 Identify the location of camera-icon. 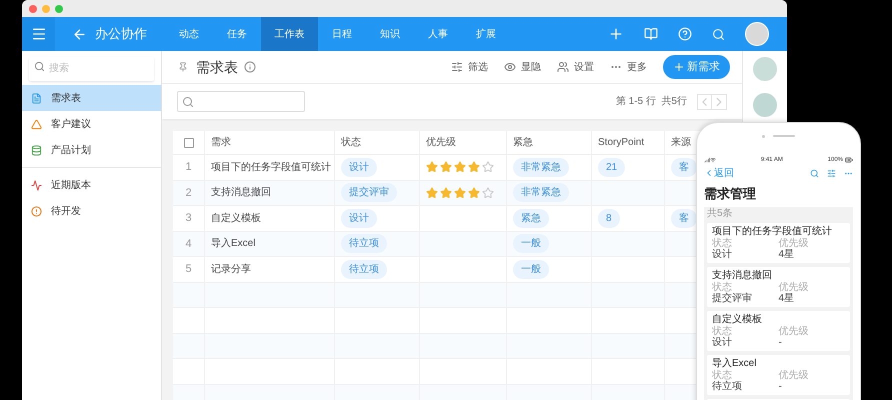
(763, 136).